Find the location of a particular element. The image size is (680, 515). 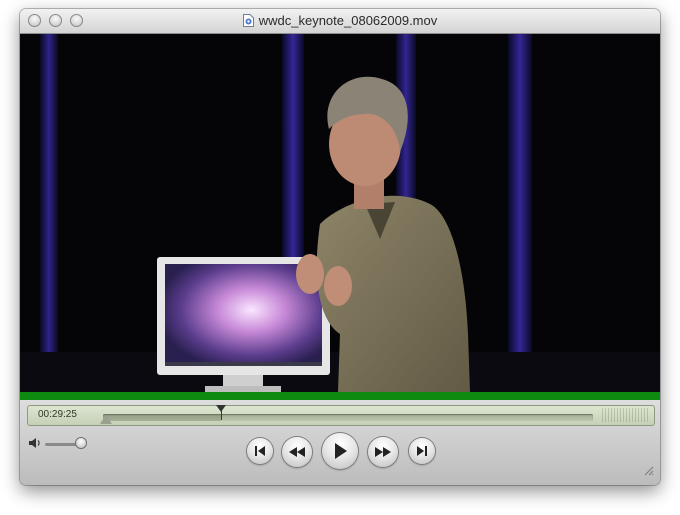

play-button is located at coordinates (340, 451).